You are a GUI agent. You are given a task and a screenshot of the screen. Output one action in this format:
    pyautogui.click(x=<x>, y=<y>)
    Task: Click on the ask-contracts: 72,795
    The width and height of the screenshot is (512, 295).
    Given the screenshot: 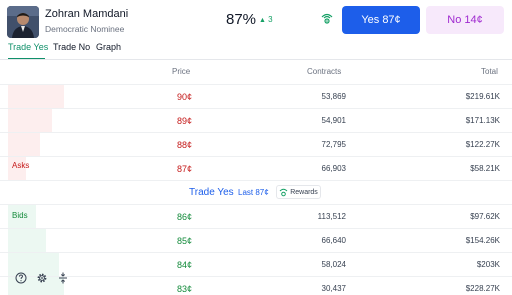 What is the action you would take?
    pyautogui.click(x=333, y=144)
    